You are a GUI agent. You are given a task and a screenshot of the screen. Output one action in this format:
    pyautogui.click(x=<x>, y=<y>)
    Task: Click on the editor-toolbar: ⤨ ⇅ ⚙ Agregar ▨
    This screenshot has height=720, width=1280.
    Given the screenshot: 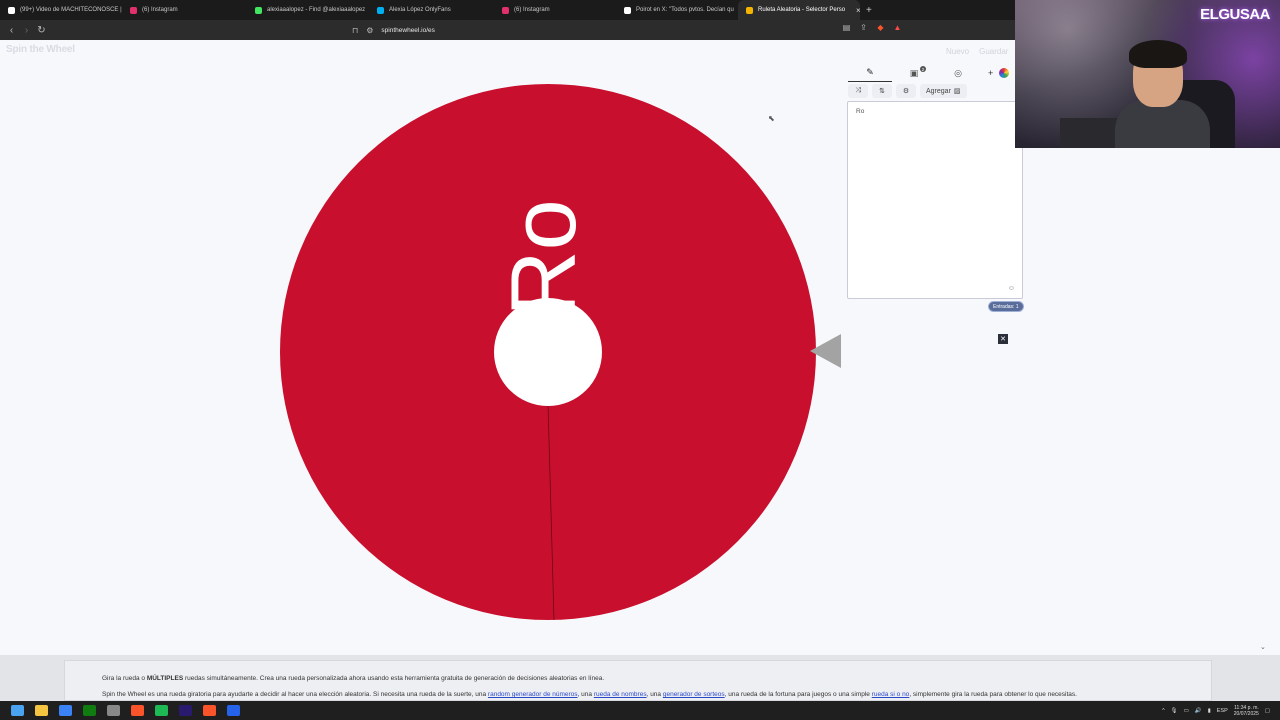 What is the action you would take?
    pyautogui.click(x=907, y=91)
    